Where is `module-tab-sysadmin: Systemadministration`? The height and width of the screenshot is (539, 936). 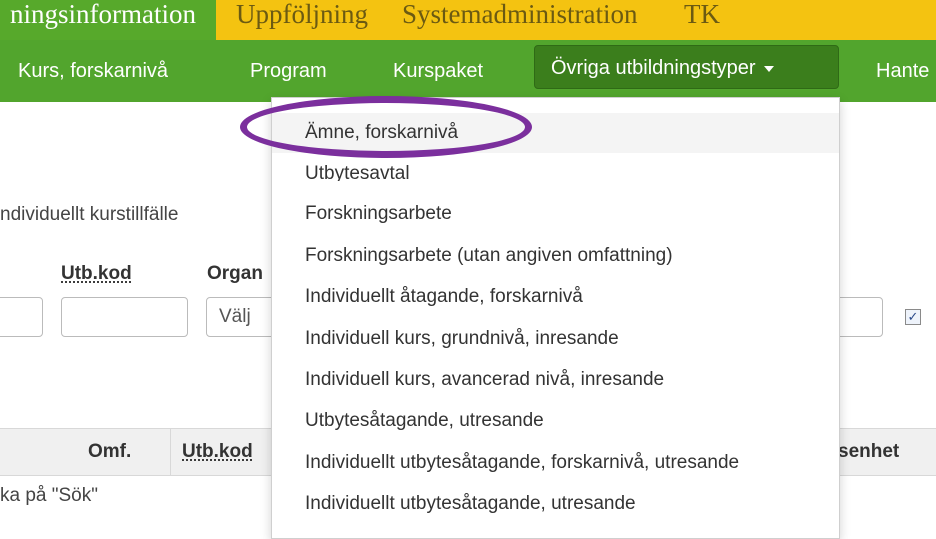
module-tab-sysadmin: Systemadministration is located at coordinates (520, 20).